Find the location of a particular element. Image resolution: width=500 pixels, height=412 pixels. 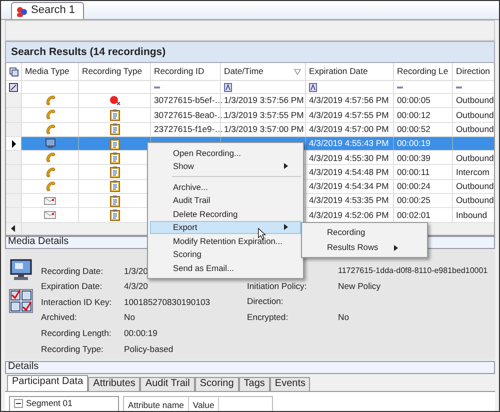

column-header: Expiration Date is located at coordinates (350, 71).